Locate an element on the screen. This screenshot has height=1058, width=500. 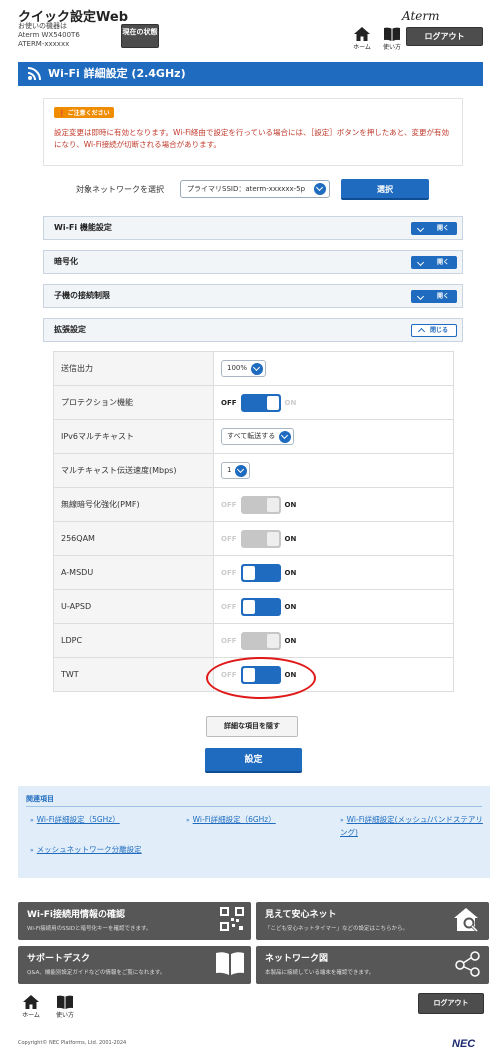
hide-details-button: 詳細な項目を隠す is located at coordinates (252, 726).